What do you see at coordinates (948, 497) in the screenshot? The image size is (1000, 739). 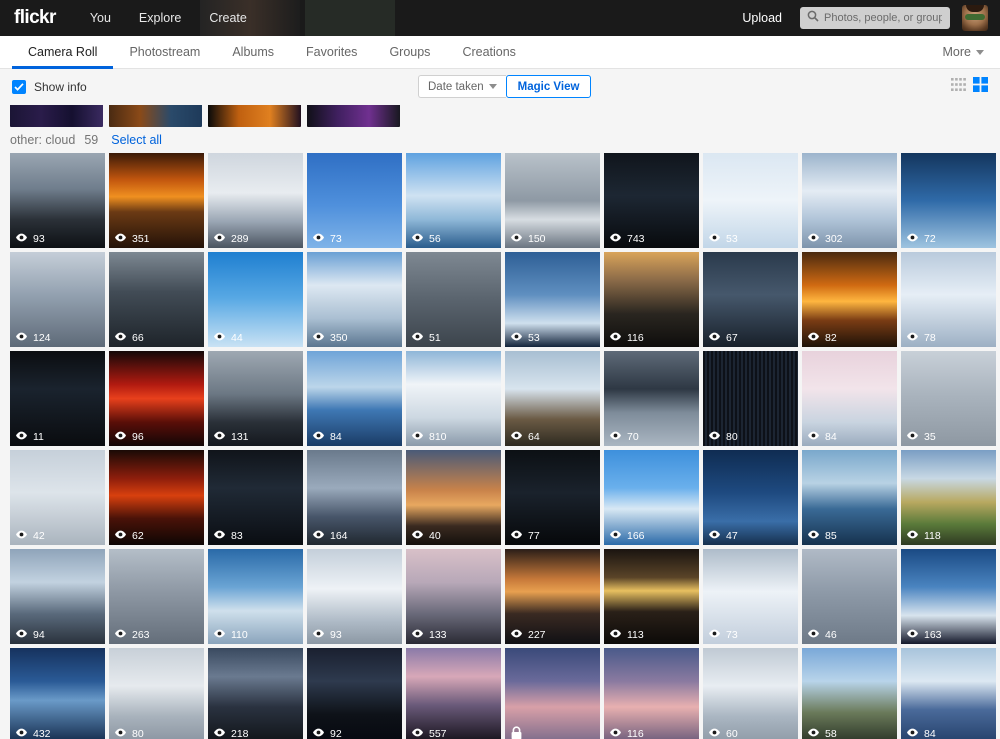 I see `photo-thumbnail: 118` at bounding box center [948, 497].